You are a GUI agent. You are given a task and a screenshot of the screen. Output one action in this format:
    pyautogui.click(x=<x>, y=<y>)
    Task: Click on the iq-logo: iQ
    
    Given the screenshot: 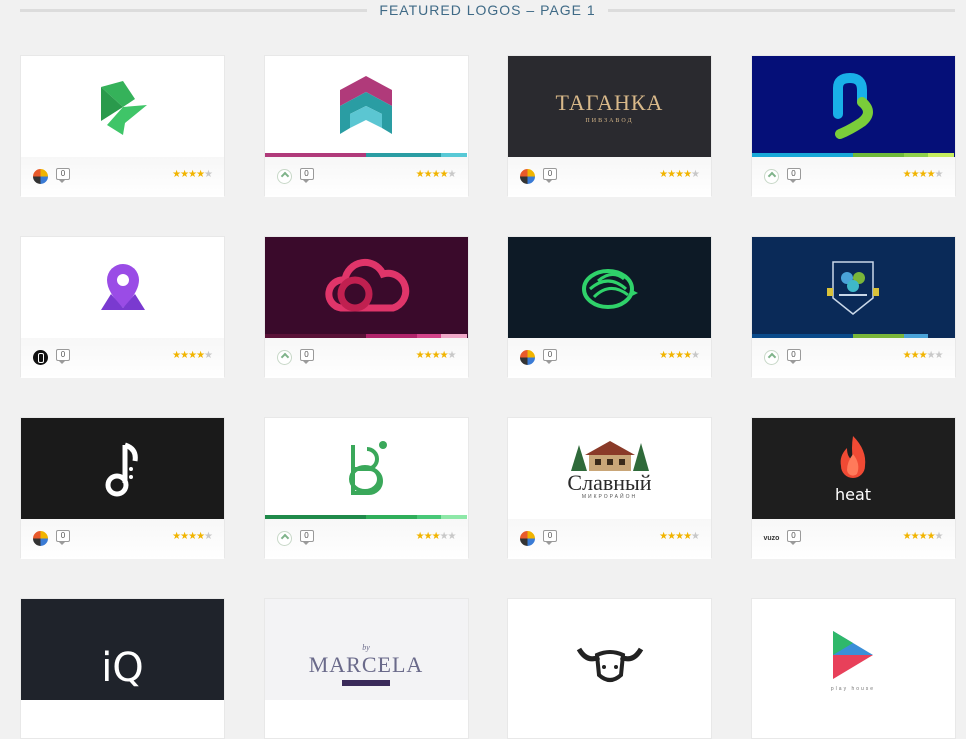 What is the action you would take?
    pyautogui.click(x=122, y=649)
    